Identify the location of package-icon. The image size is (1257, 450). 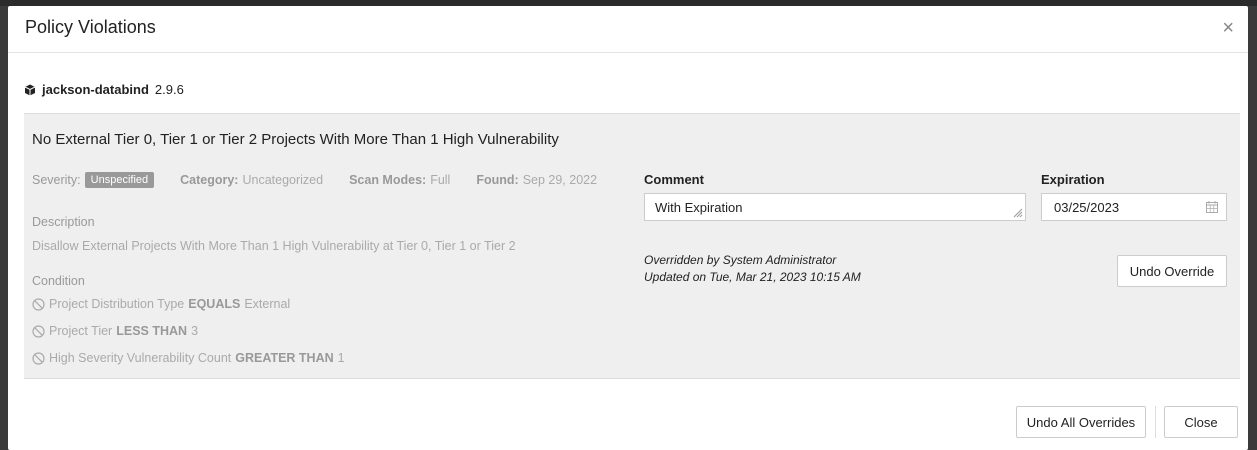
(30, 89).